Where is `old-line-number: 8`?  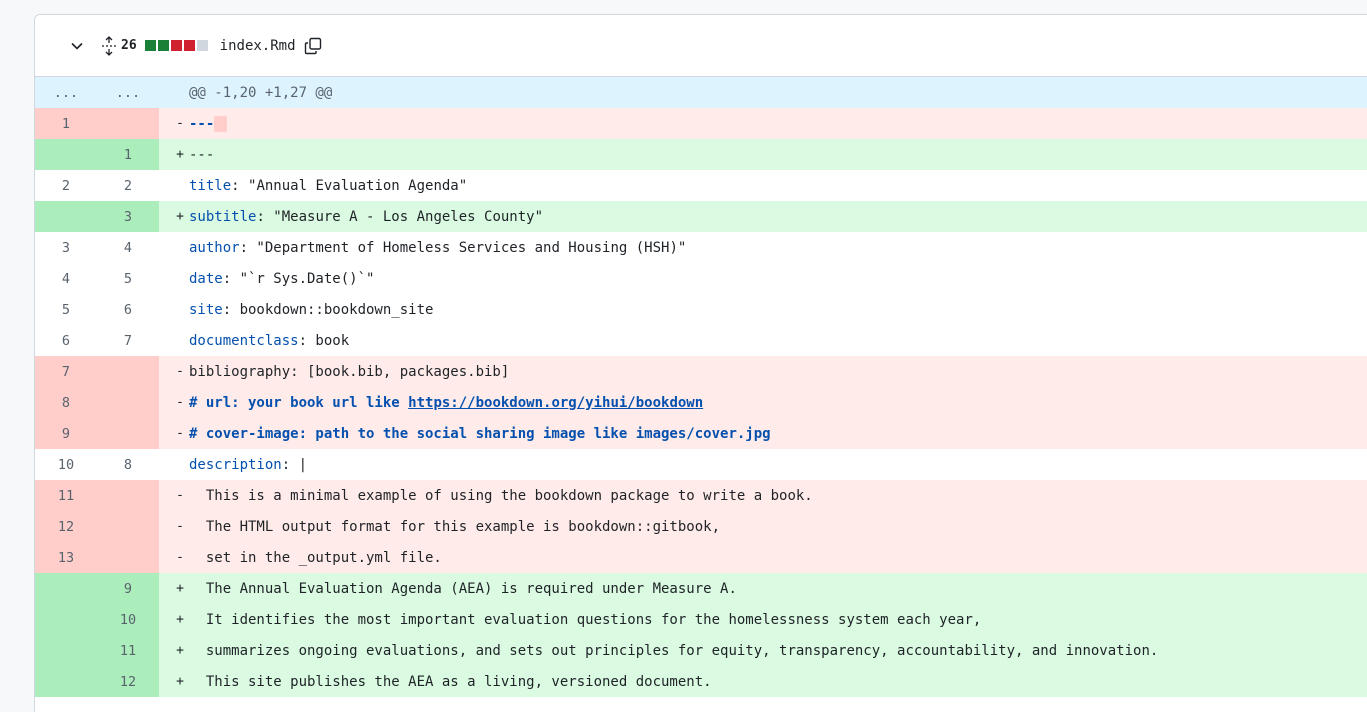 old-line-number: 8 is located at coordinates (66, 402).